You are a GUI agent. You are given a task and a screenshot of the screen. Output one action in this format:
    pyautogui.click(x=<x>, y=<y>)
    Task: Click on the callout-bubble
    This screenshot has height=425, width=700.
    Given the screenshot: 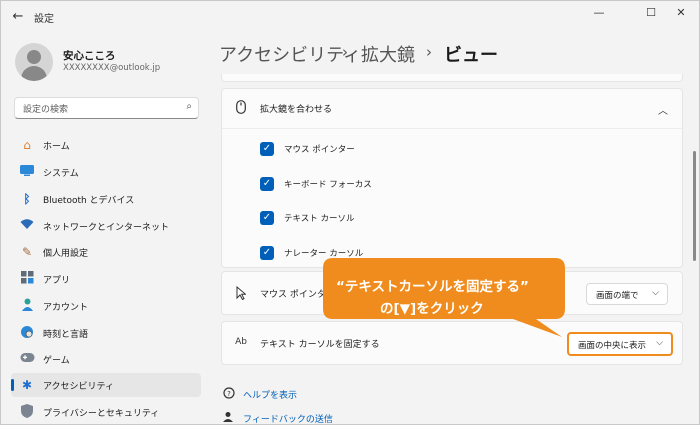 What is the action you would take?
    pyautogui.click(x=444, y=297)
    